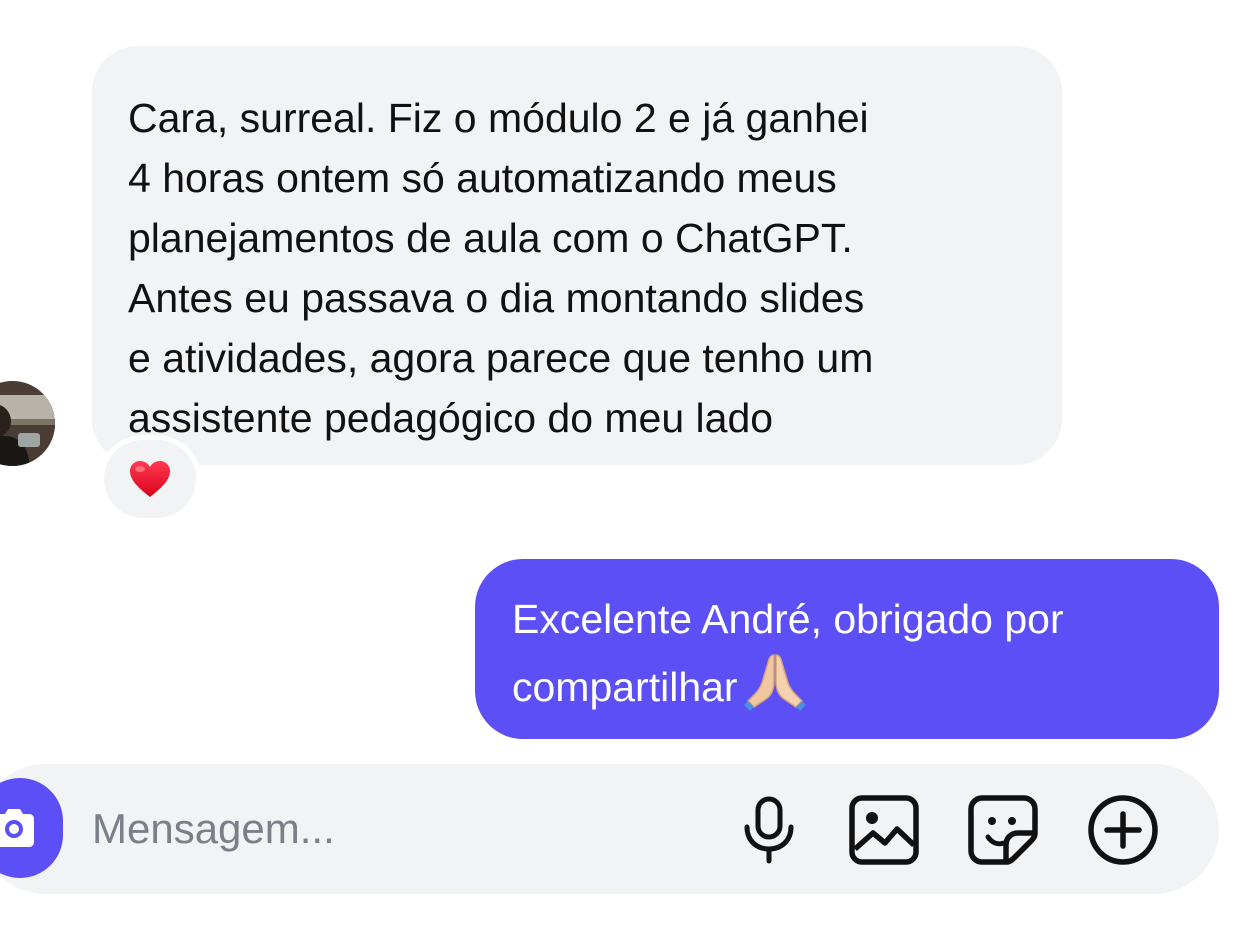 The image size is (1243, 952). Describe the element at coordinates (17, 828) in the screenshot. I see `camera-icon` at that location.